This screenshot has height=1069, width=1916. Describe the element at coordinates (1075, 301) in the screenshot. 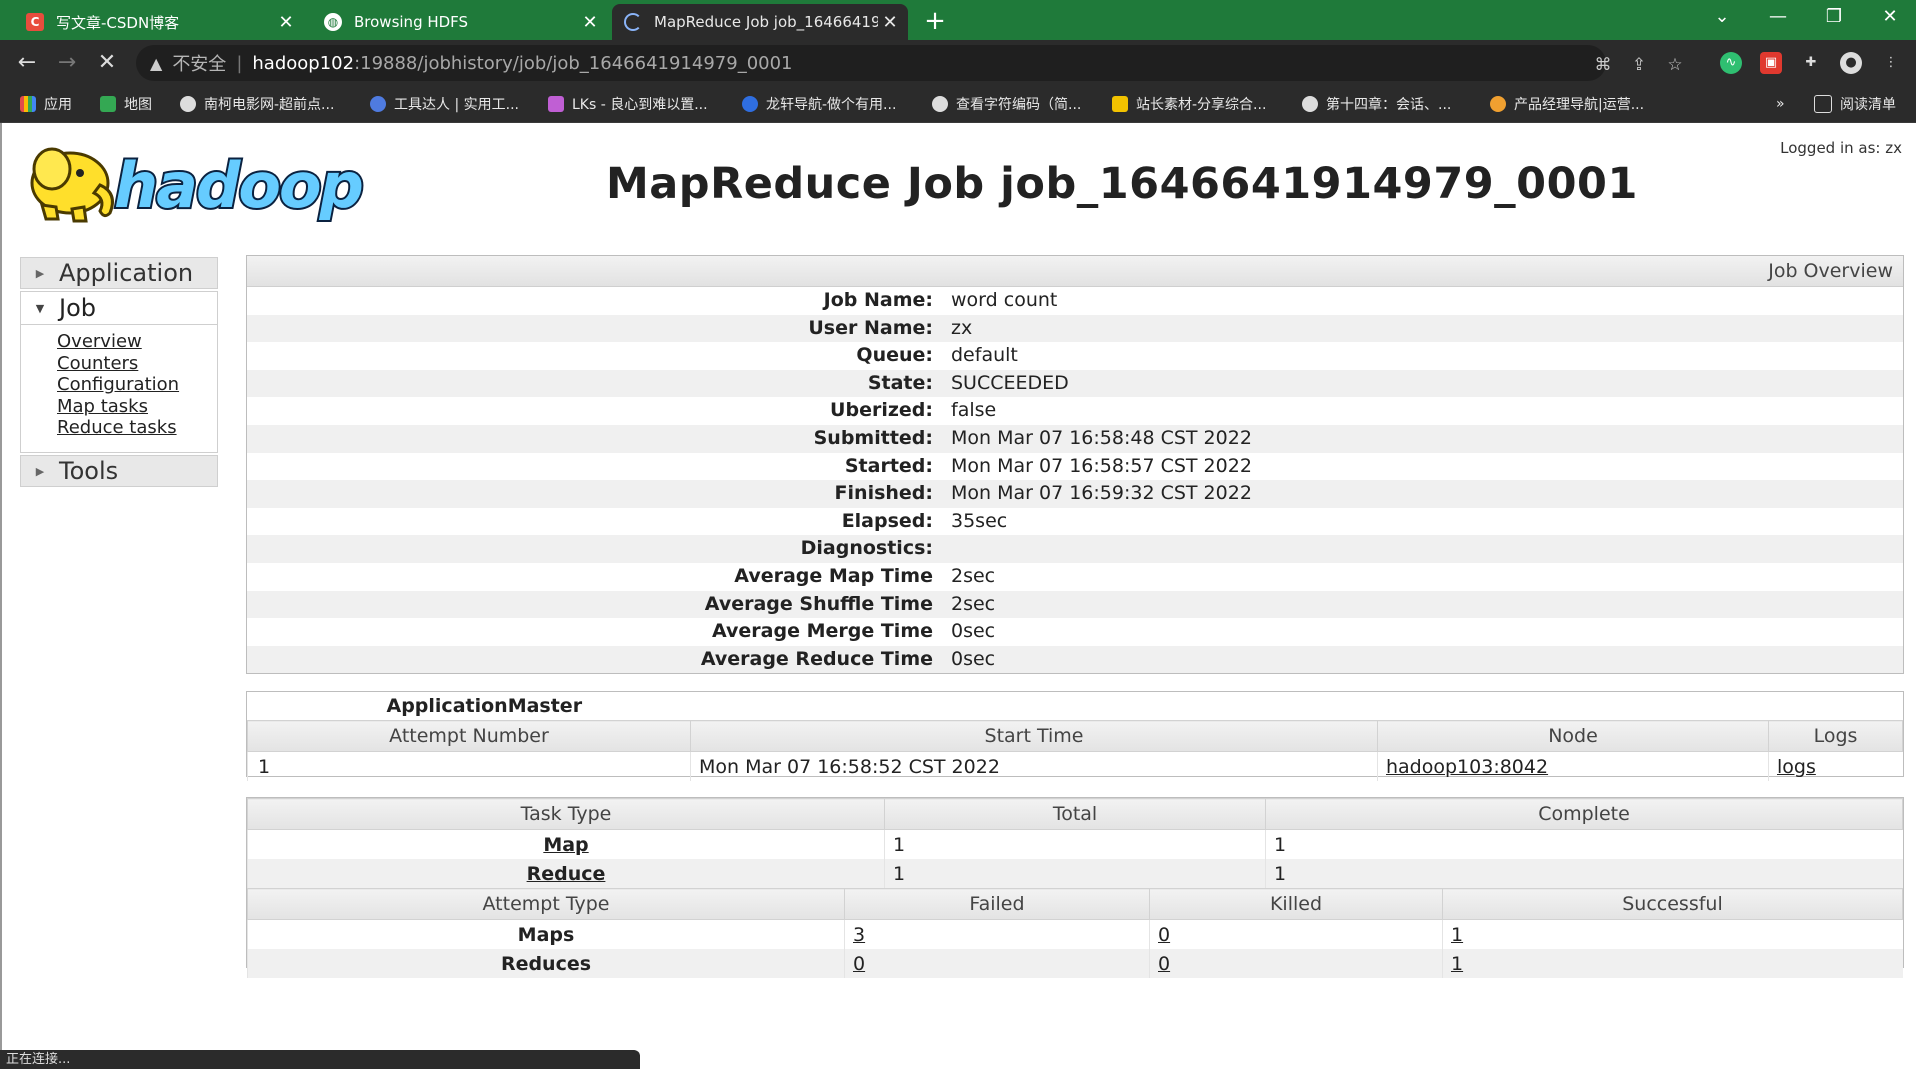

I see `overview-row: Job Name: word count` at that location.